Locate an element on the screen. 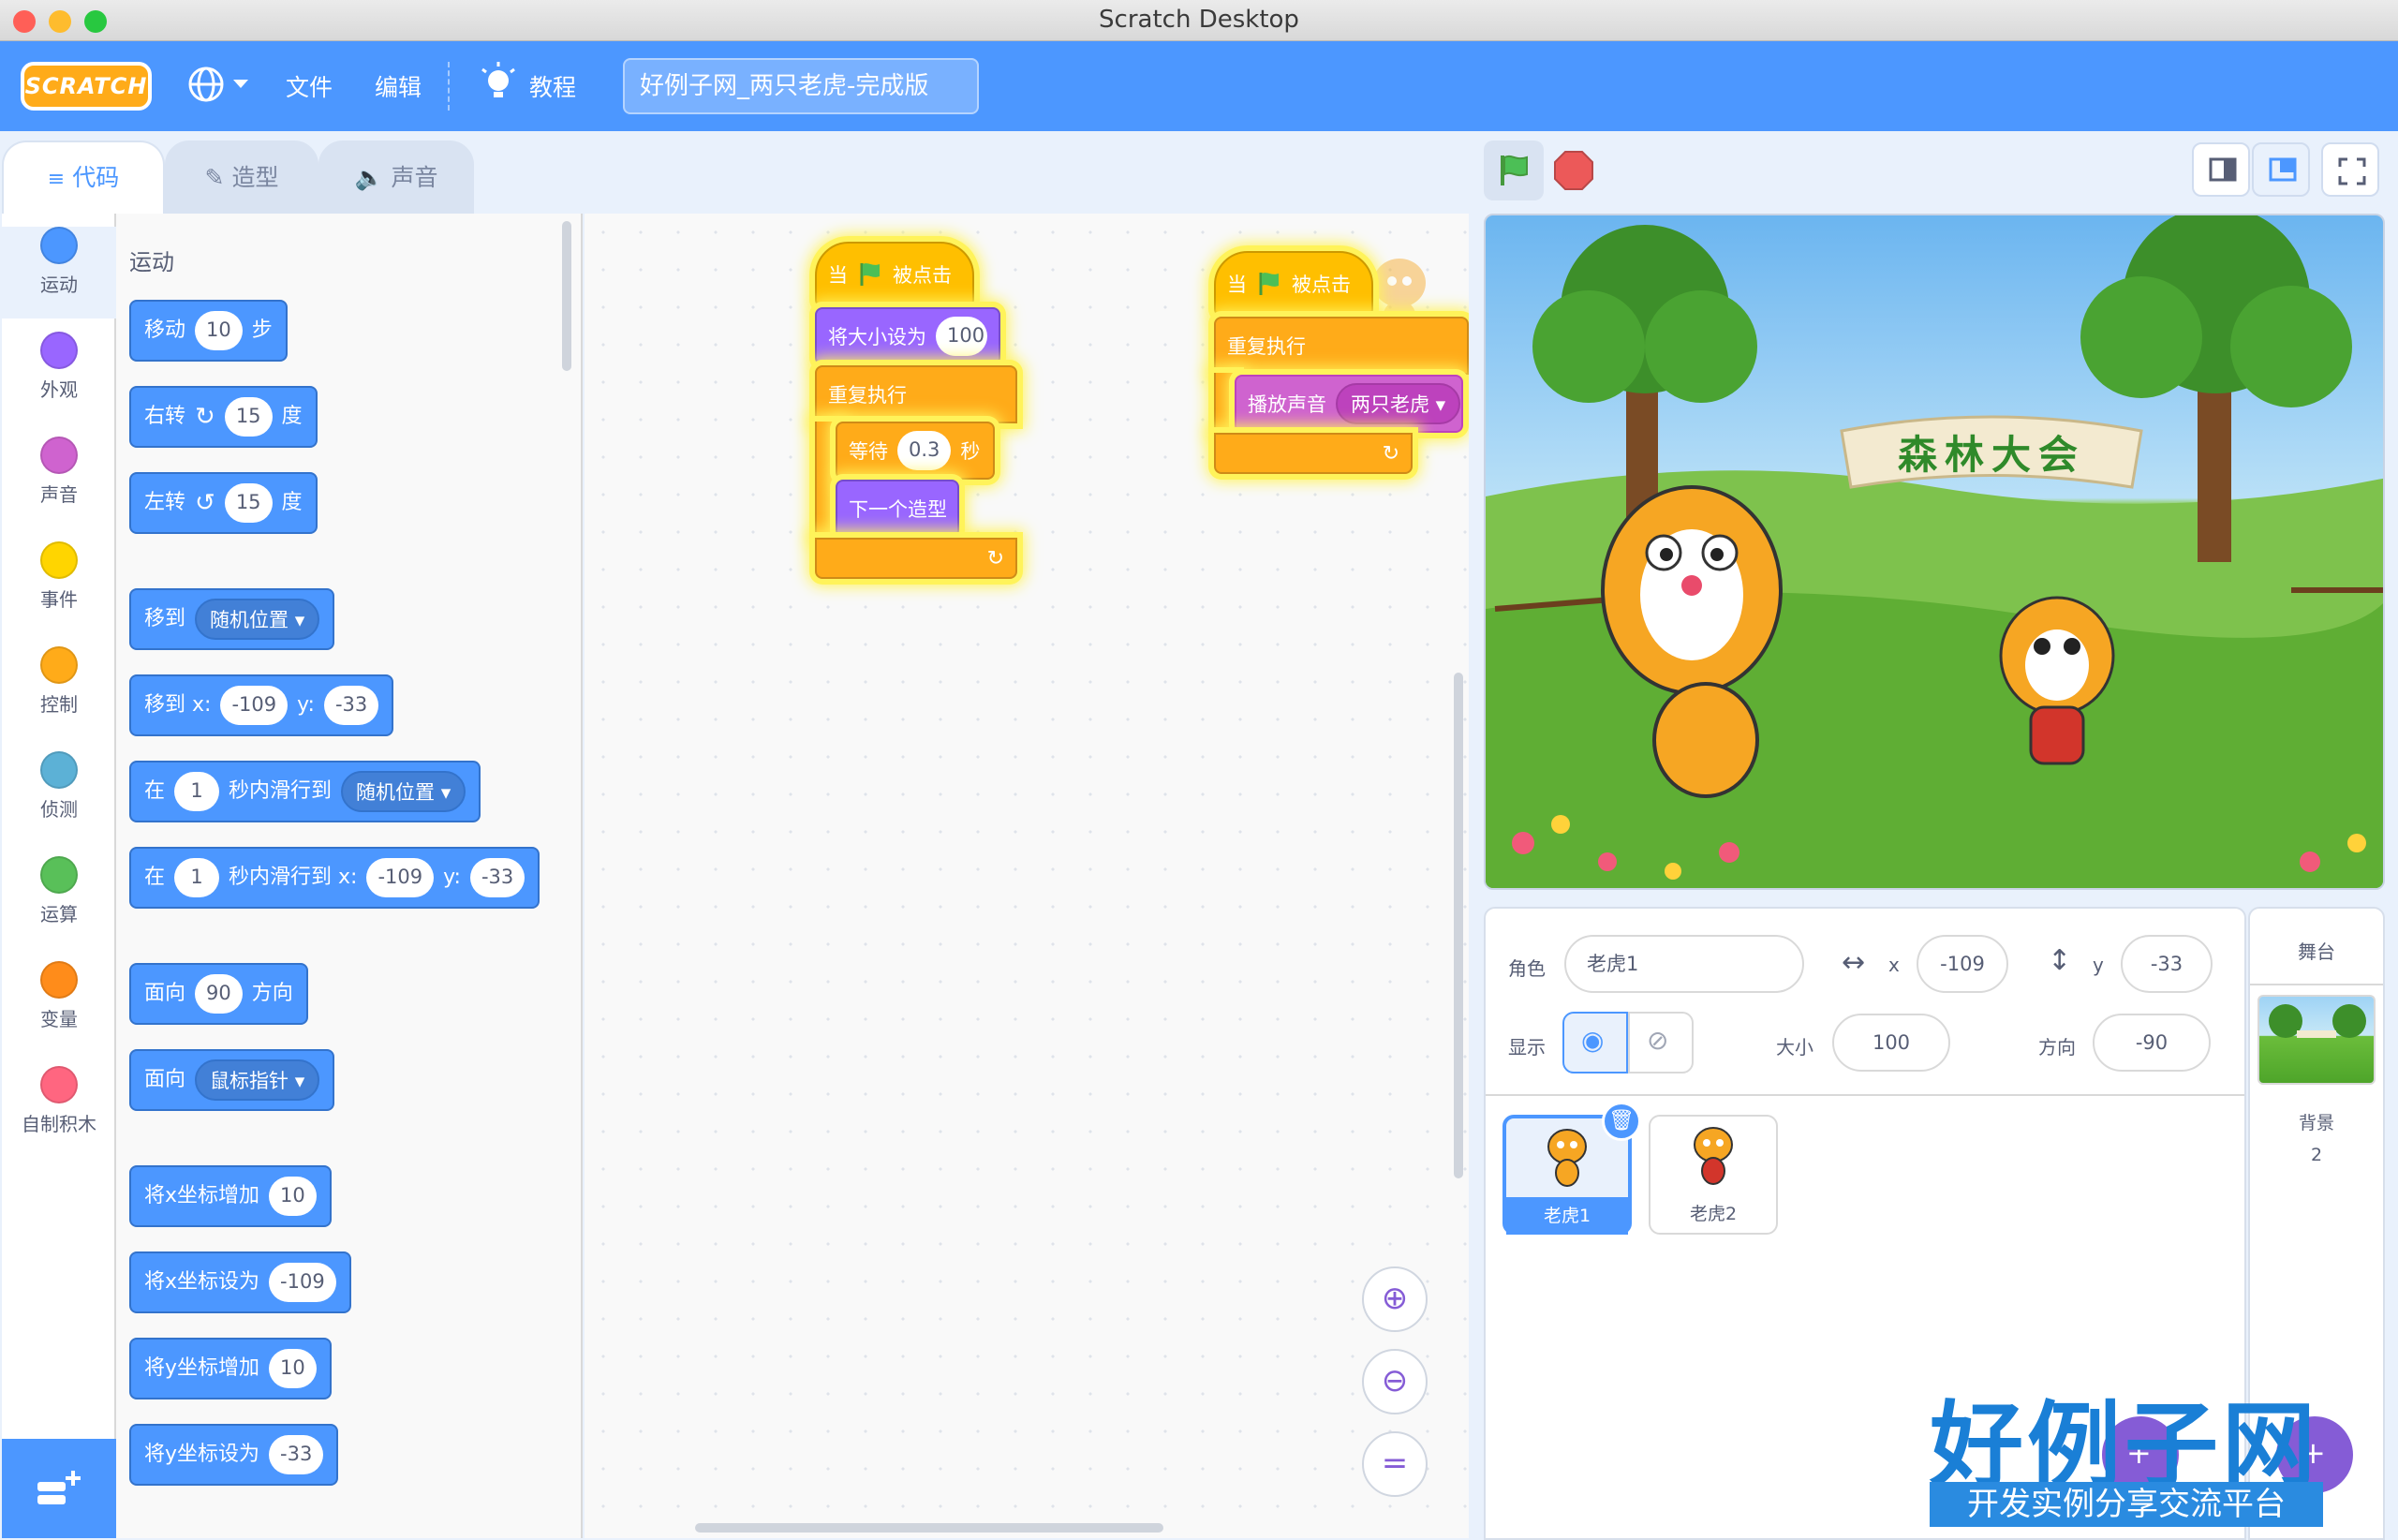 This screenshot has height=1540, width=2398. block-goto: 移到 随机位置 ▾ is located at coordinates (232, 619).